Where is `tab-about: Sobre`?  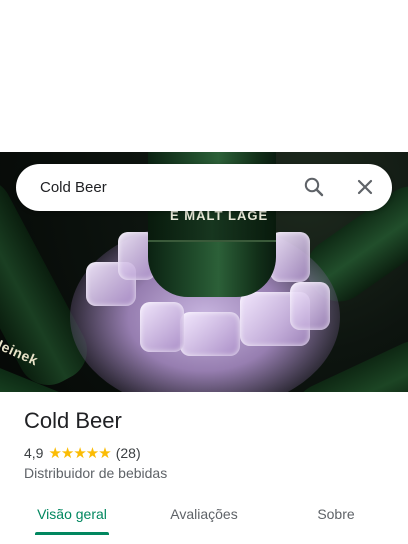 tab-about: Sobre is located at coordinates (336, 516).